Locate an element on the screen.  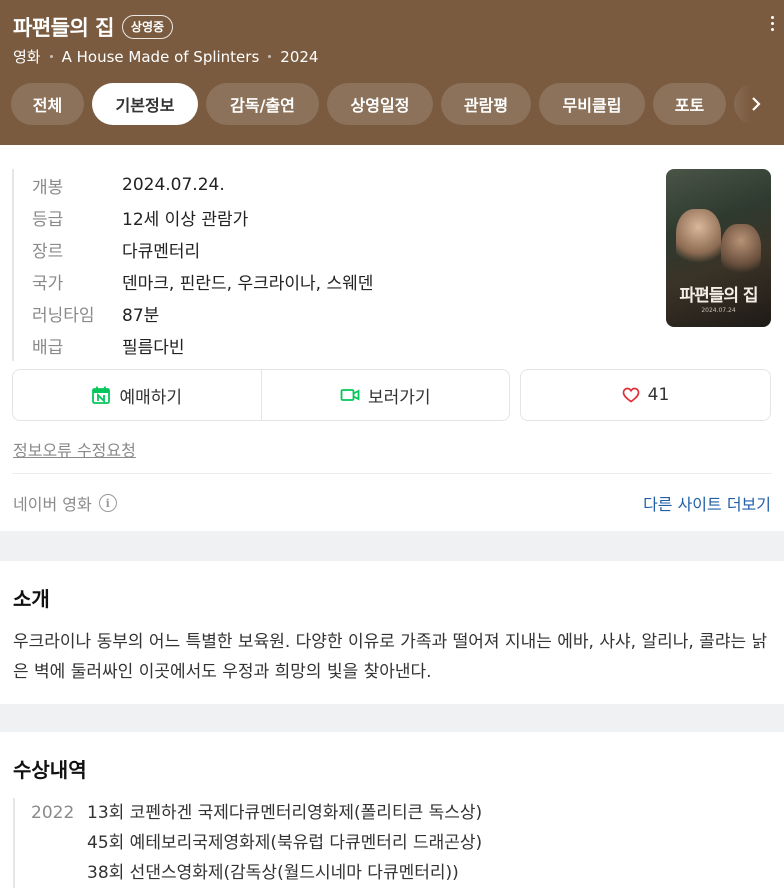
info-label: 국가 is located at coordinates (48, 283).